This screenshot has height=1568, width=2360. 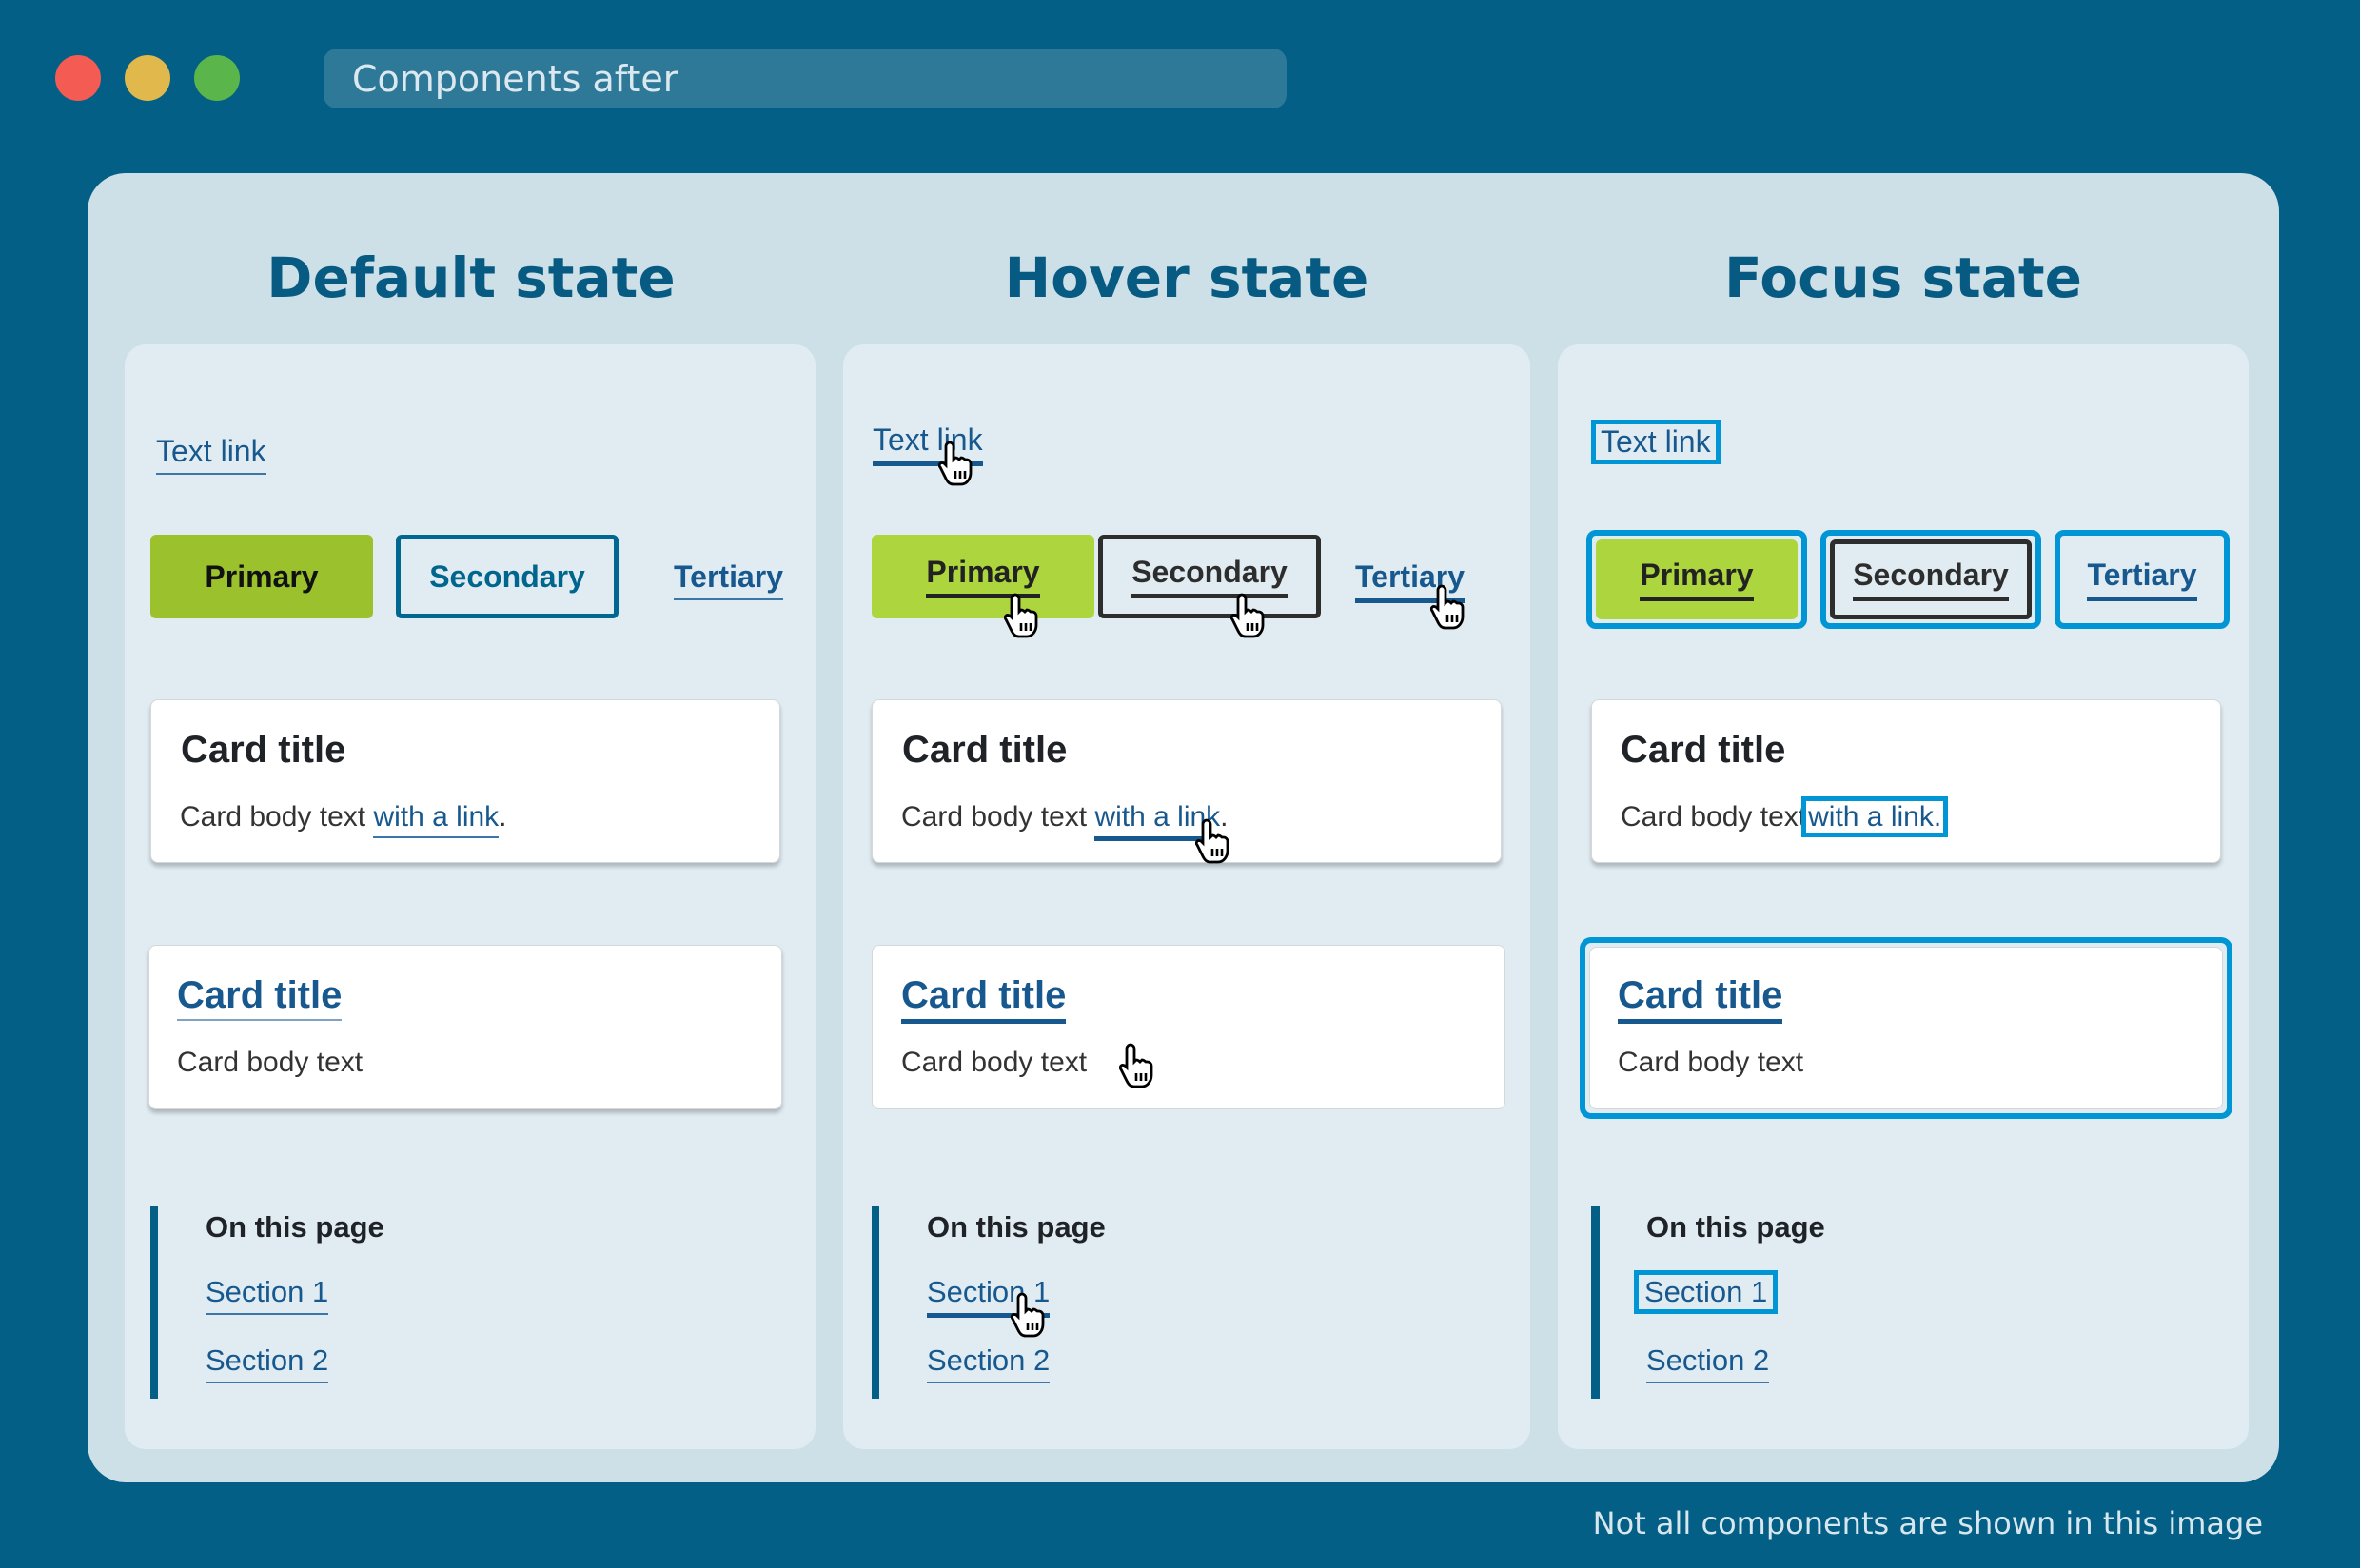 I want to click on card-body-text: Card body textwith a link., so click(x=1785, y=816).